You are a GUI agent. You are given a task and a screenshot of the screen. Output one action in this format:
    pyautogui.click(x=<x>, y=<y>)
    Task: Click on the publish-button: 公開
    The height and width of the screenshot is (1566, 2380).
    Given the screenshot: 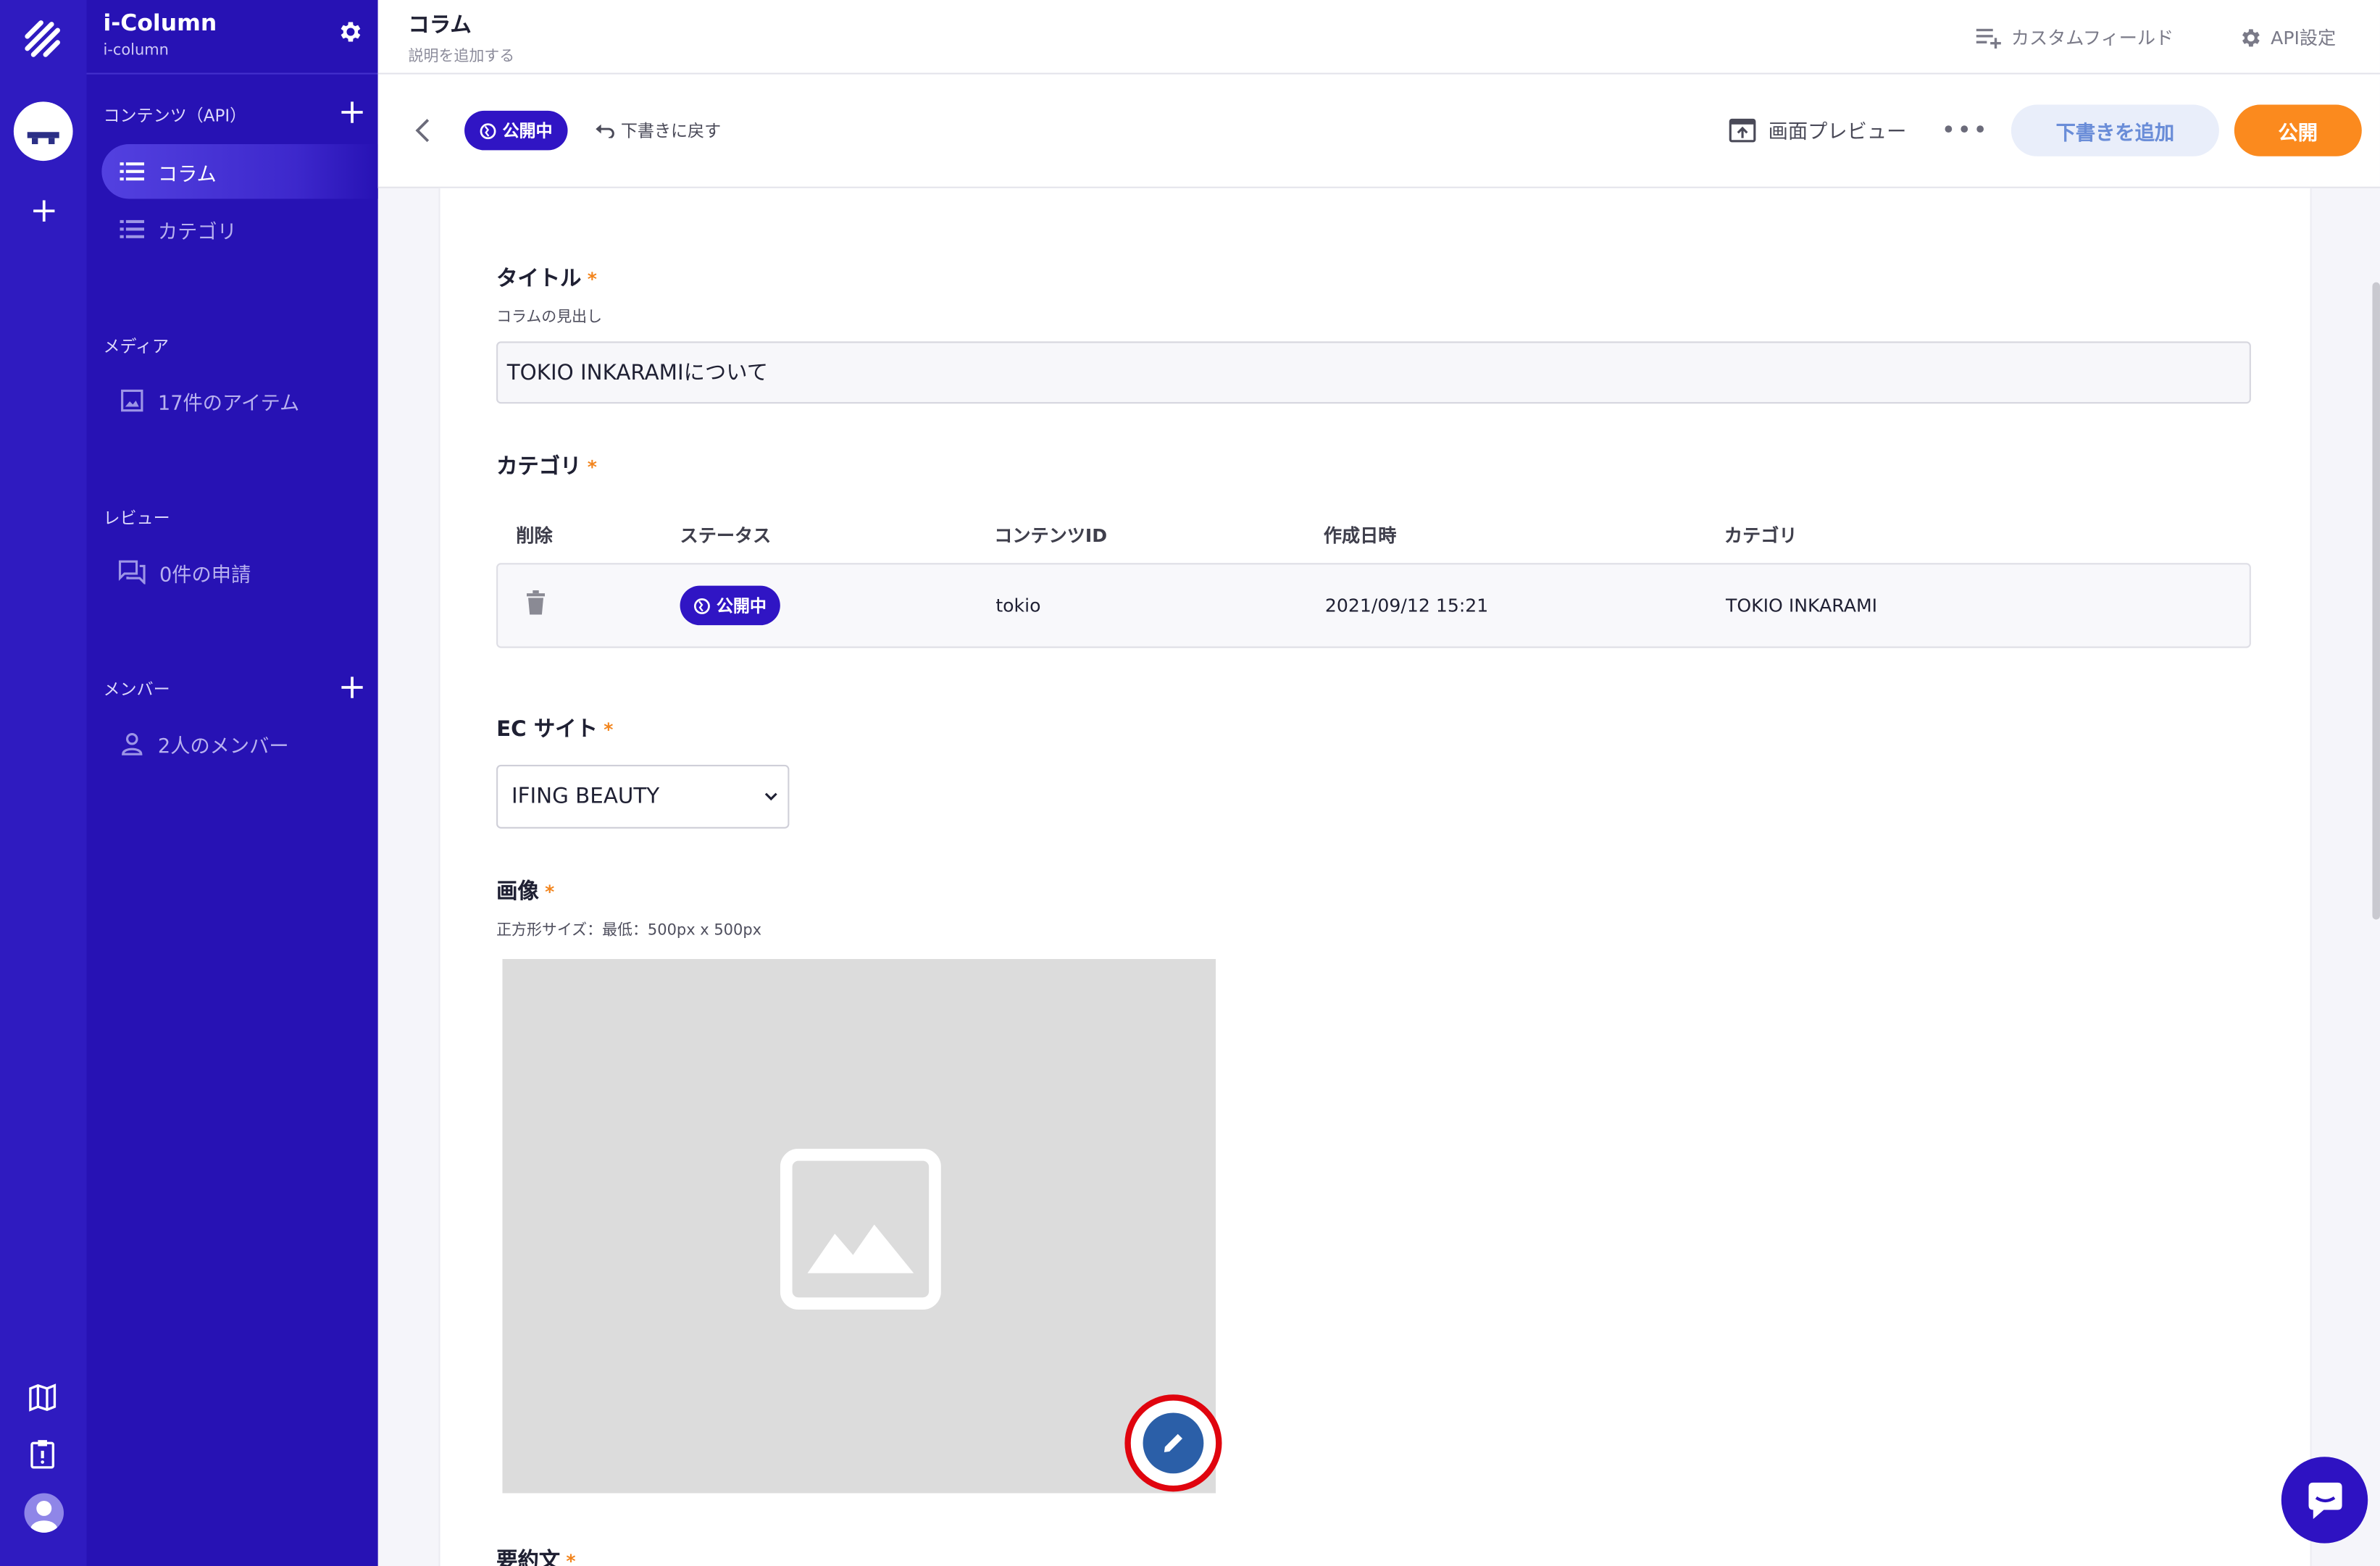 What is the action you would take?
    pyautogui.click(x=2298, y=130)
    